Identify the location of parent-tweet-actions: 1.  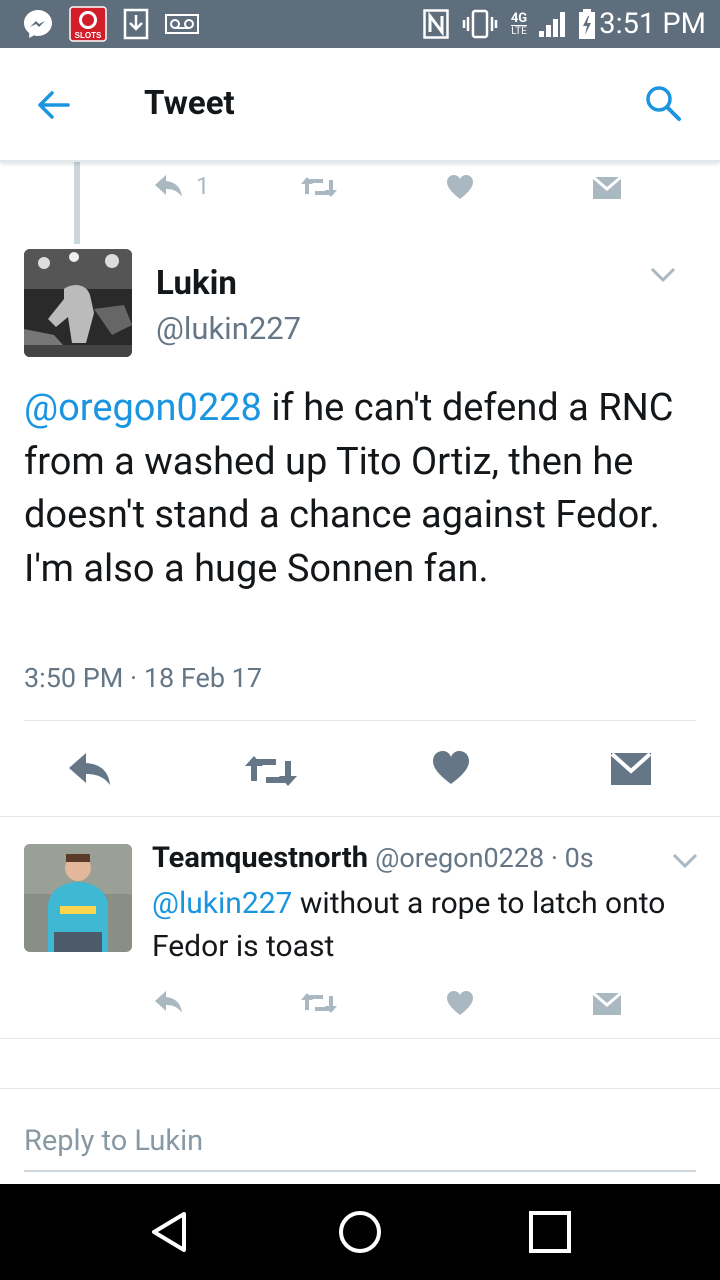
(360, 188).